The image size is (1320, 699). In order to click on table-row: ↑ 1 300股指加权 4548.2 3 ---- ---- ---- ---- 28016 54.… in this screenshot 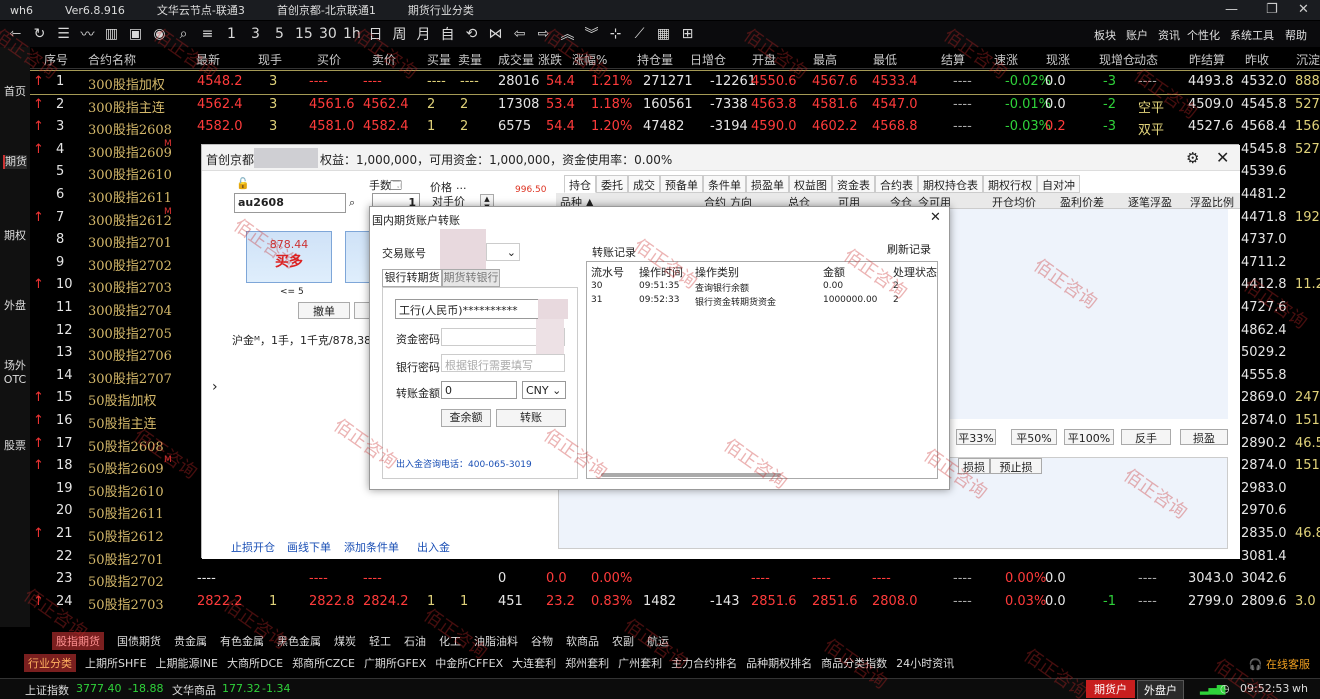, I will do `click(675, 82)`.